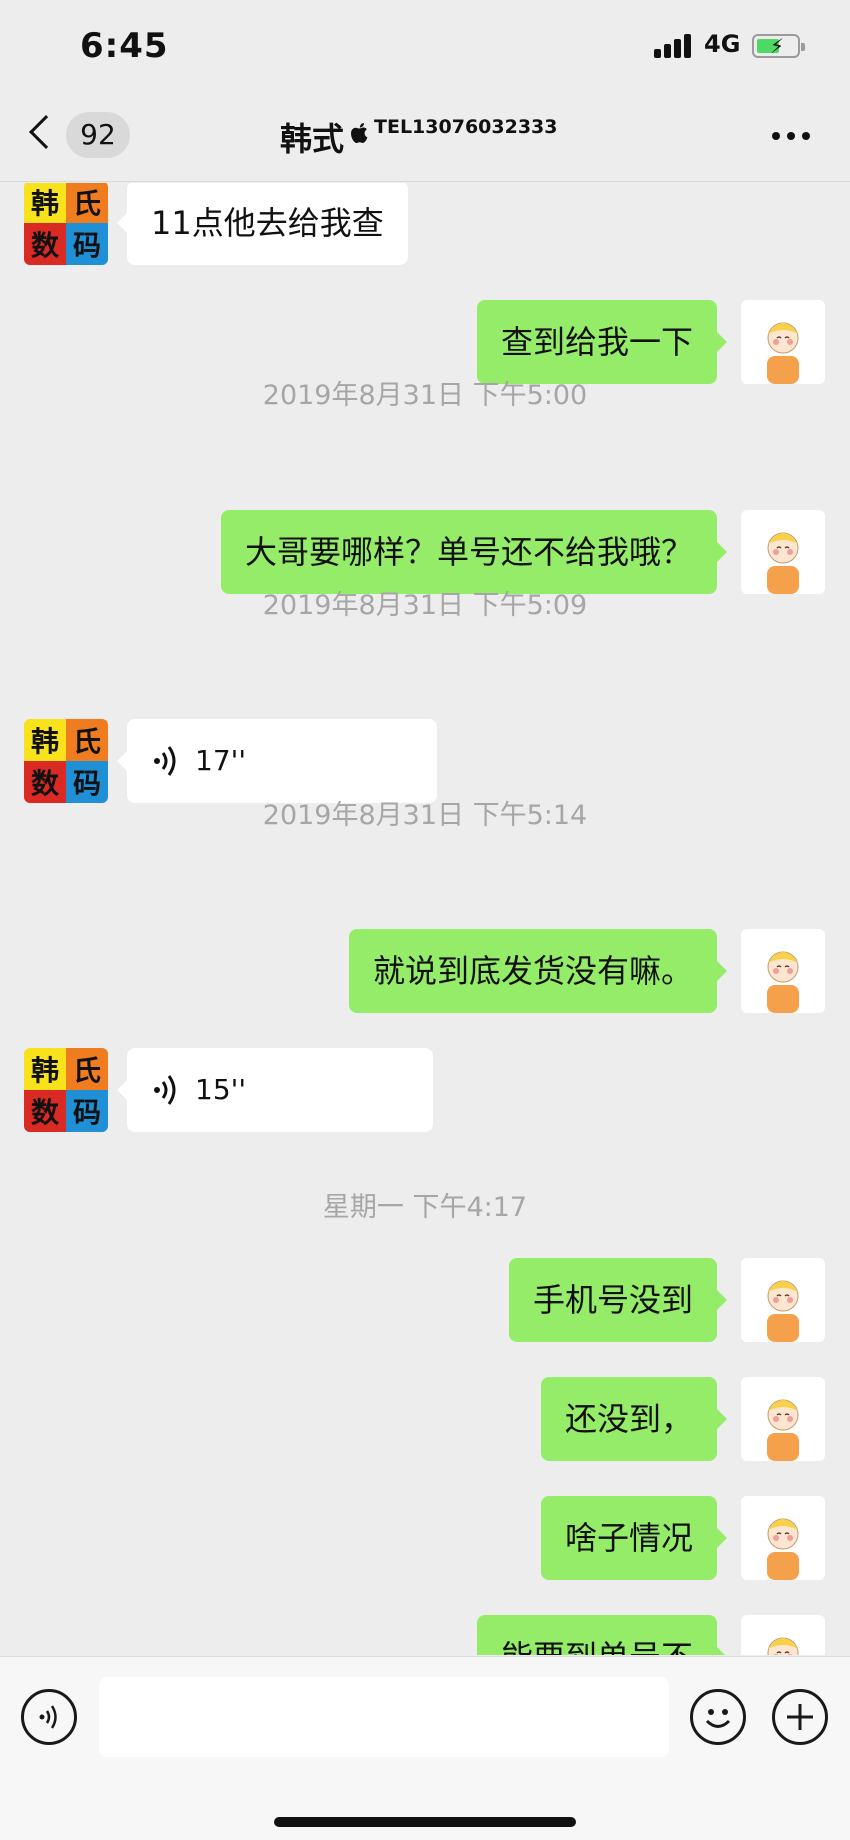 Image resolution: width=850 pixels, height=1840 pixels. Describe the element at coordinates (602, 1635) in the screenshot. I see `message-bubble: 能要到单号不` at that location.